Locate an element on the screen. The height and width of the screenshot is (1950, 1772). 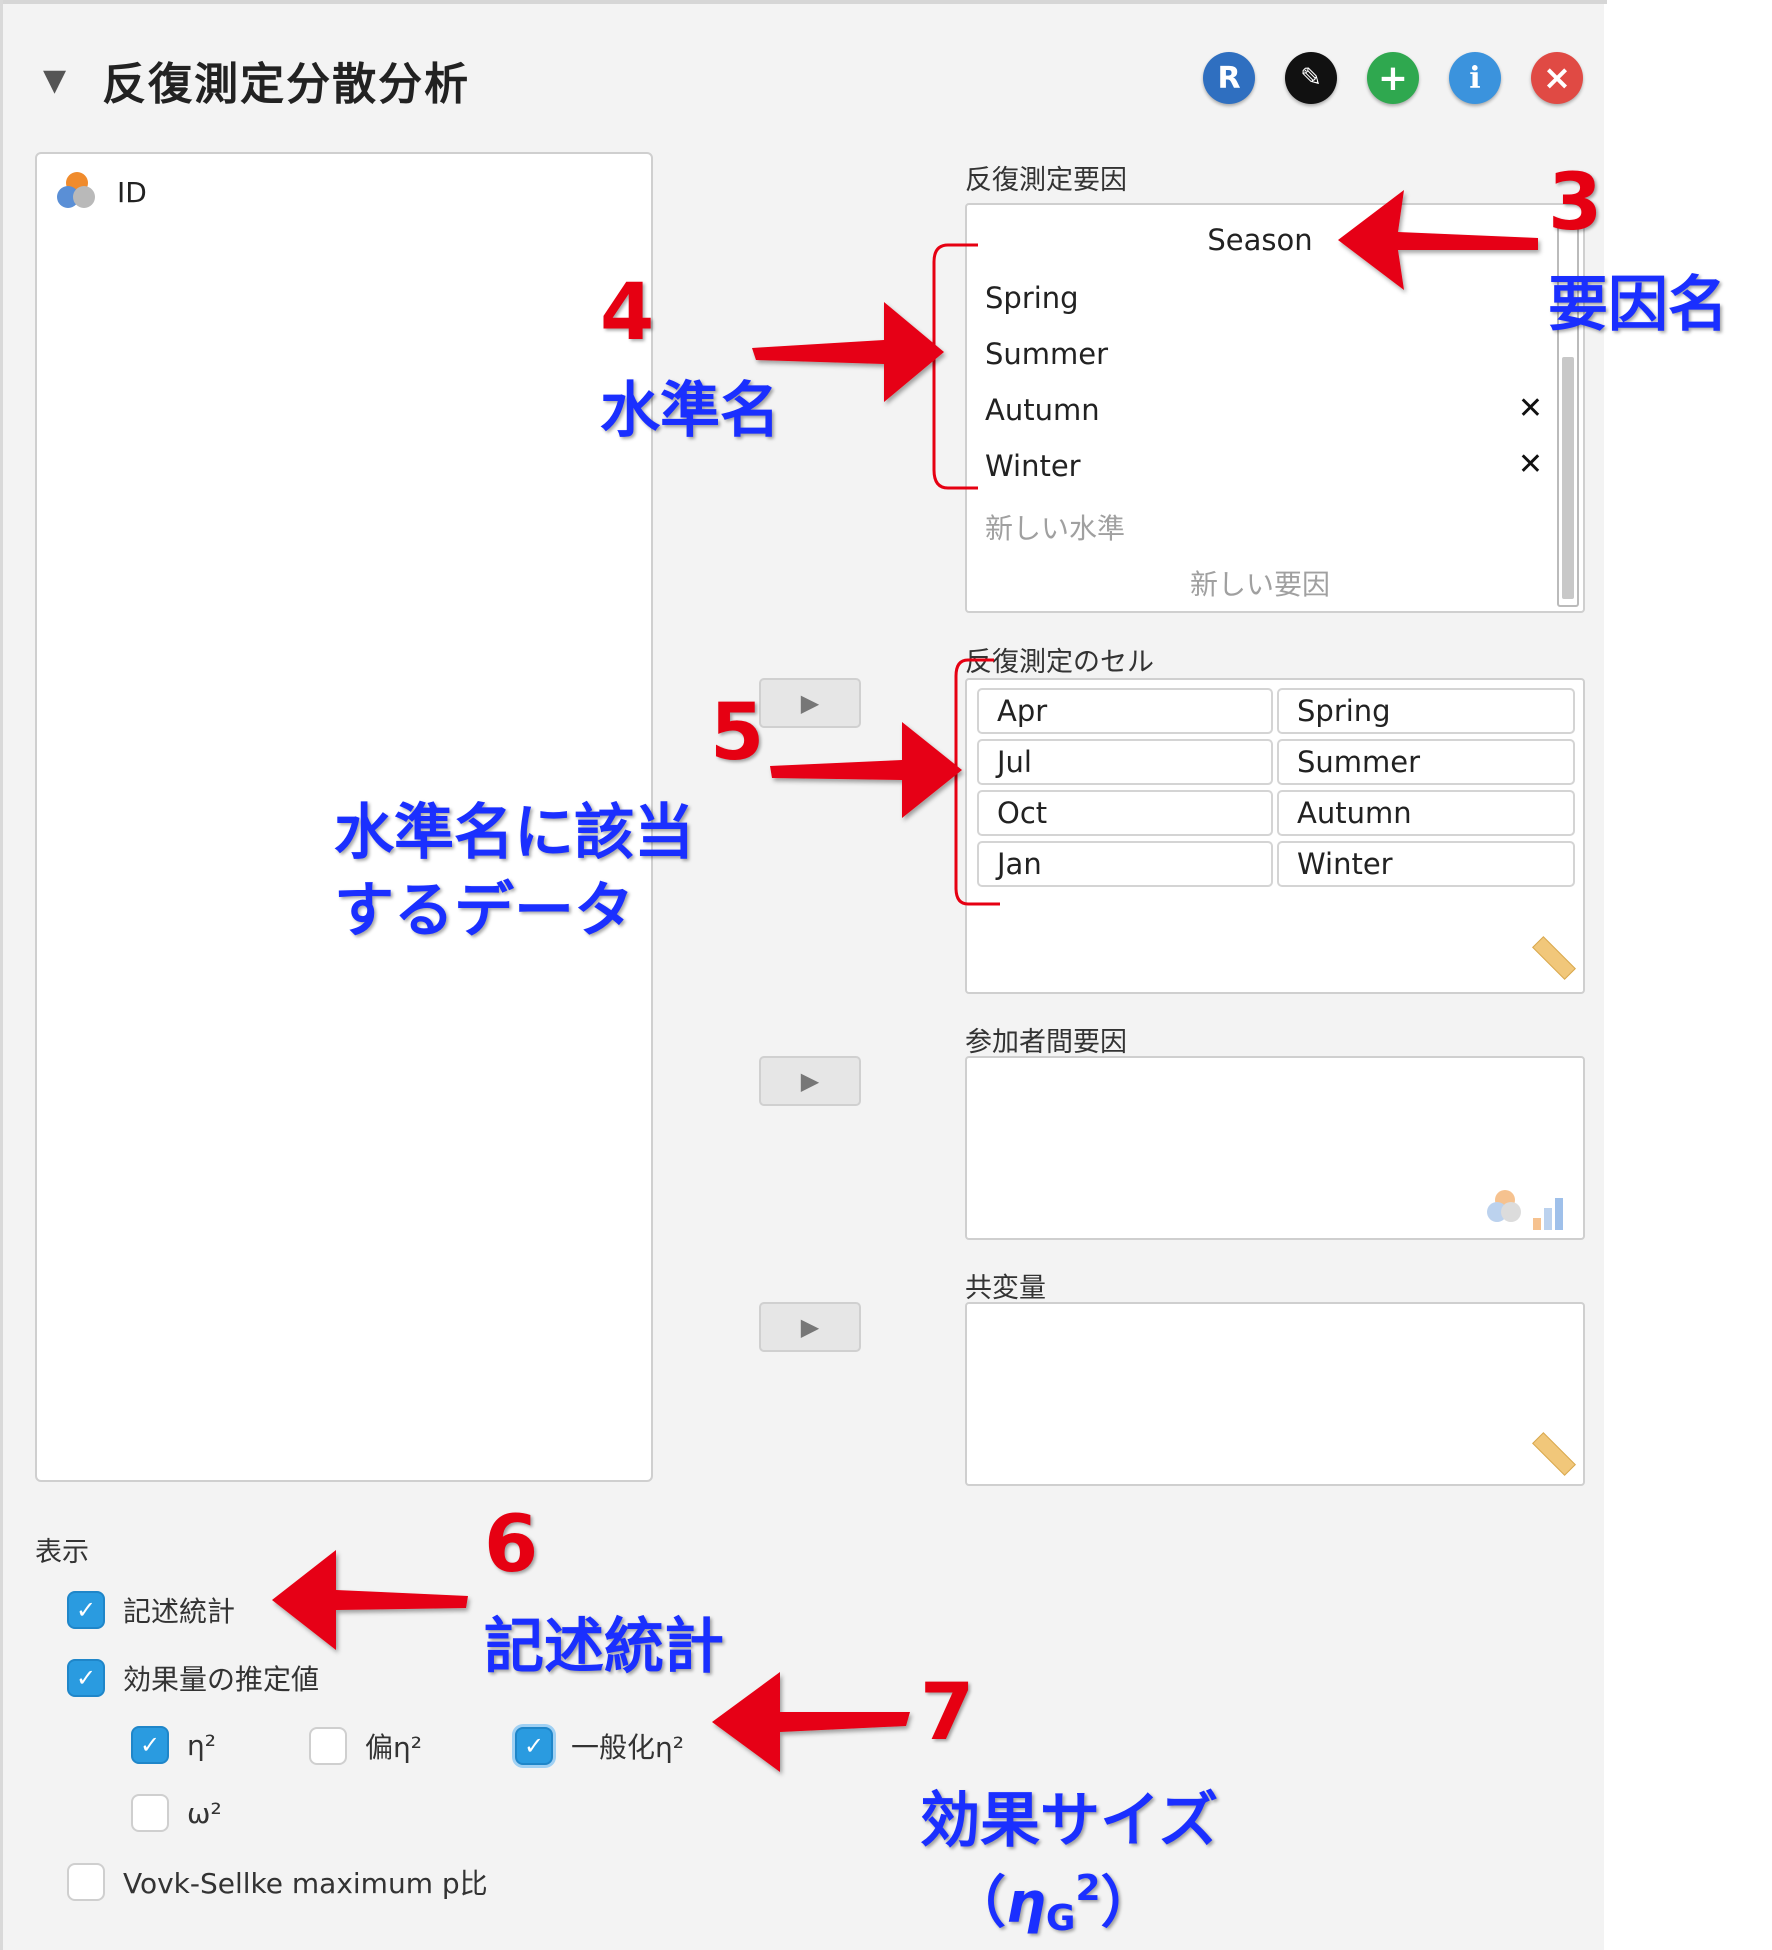
annotation-number-6: 6 is located at coordinates (511, 1545).